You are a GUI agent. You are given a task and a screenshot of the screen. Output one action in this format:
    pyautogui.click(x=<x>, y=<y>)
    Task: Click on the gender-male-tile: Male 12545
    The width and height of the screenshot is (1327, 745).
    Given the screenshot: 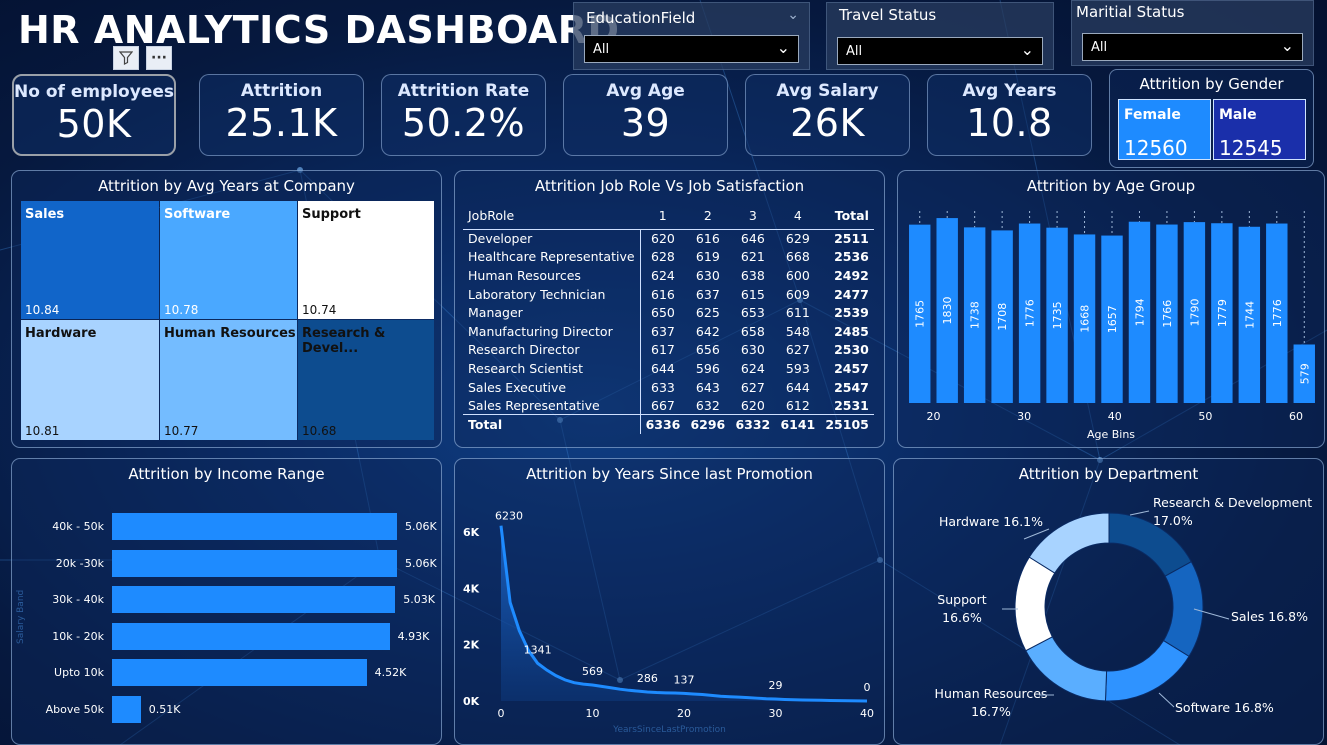 What is the action you would take?
    pyautogui.click(x=1259, y=129)
    